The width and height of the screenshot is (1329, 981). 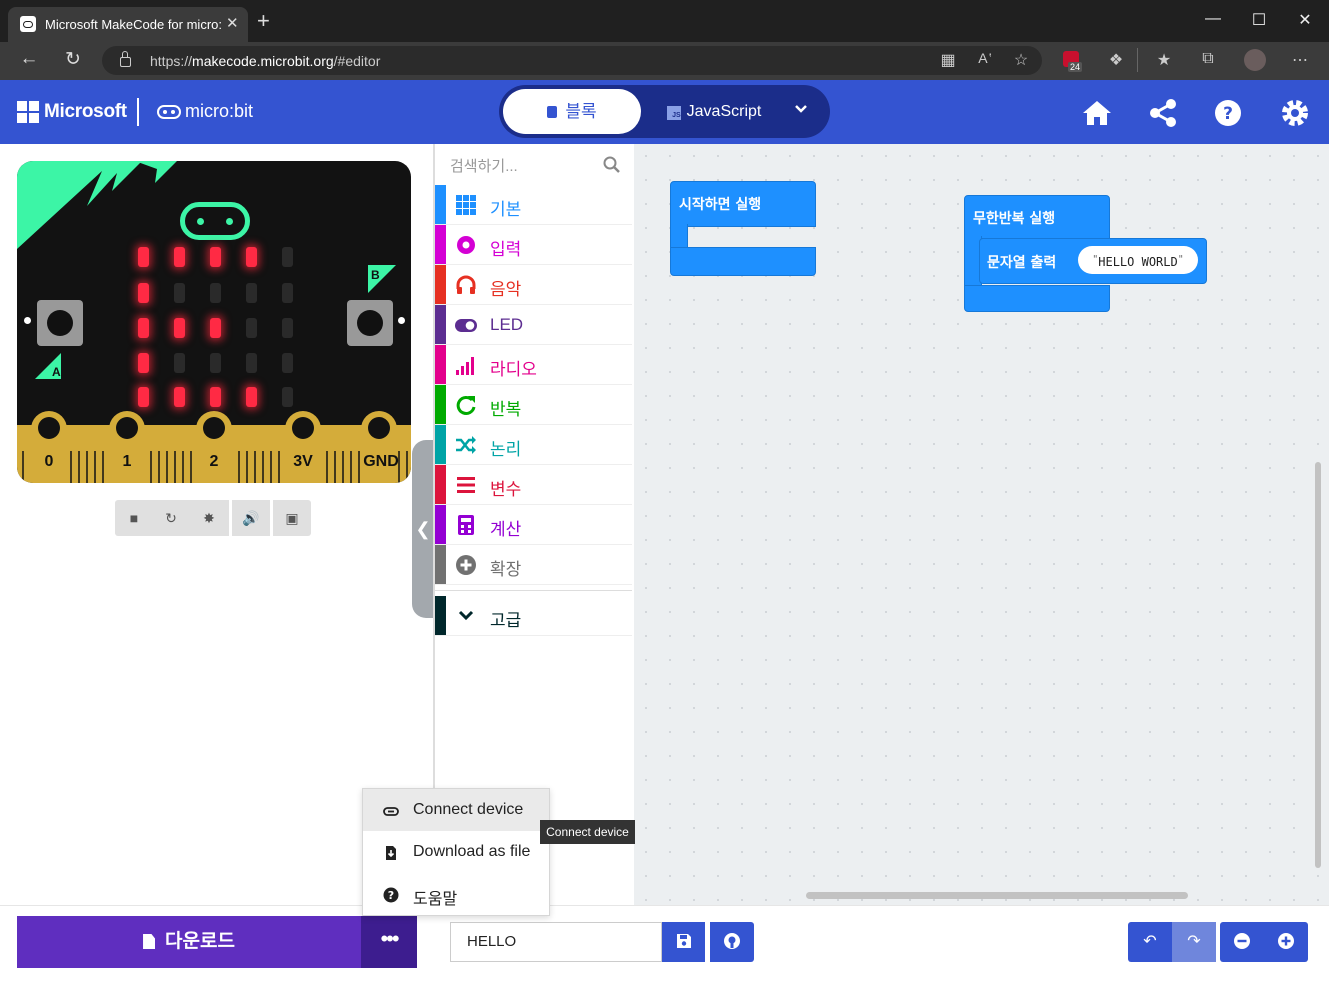 What do you see at coordinates (1208, 59) in the screenshot?
I see `collections-icon: ⧉` at bounding box center [1208, 59].